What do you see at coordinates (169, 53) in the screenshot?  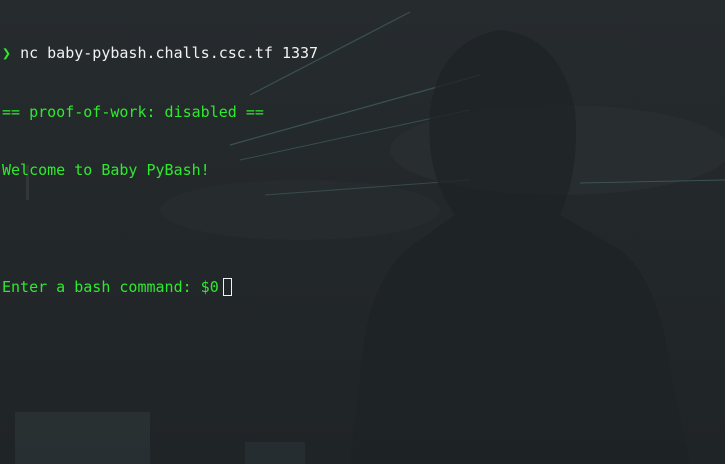 I see `entered-command: nc baby-pybash.challs.csc.tf 1337` at bounding box center [169, 53].